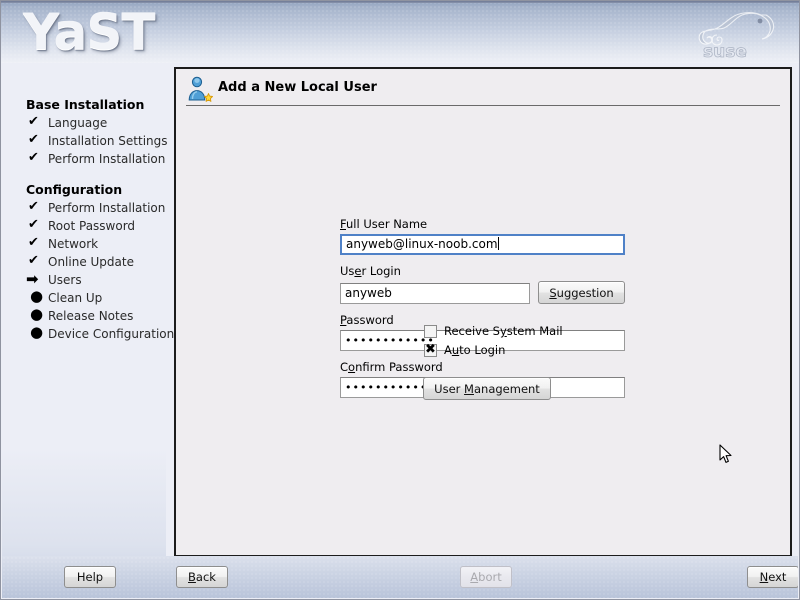 Image resolution: width=800 pixels, height=600 pixels. I want to click on dialog-title: Add a New Local User, so click(297, 87).